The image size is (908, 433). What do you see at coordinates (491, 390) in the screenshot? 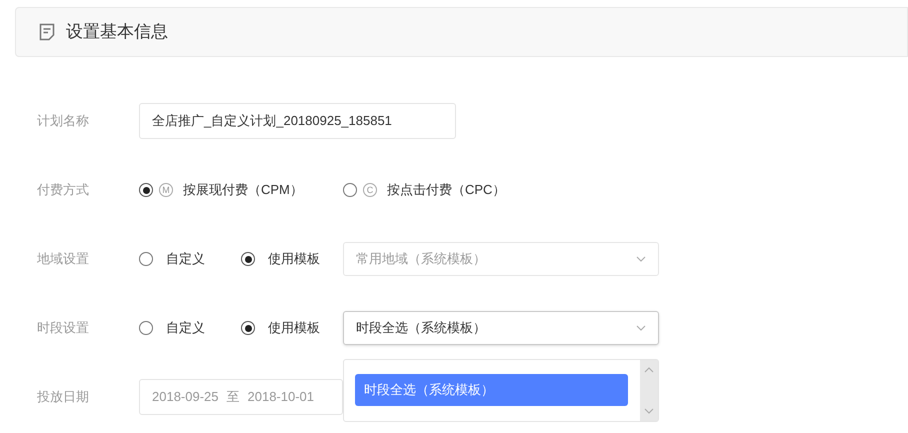
I see `dropdown-option: 时段全选（系统模板）` at bounding box center [491, 390].